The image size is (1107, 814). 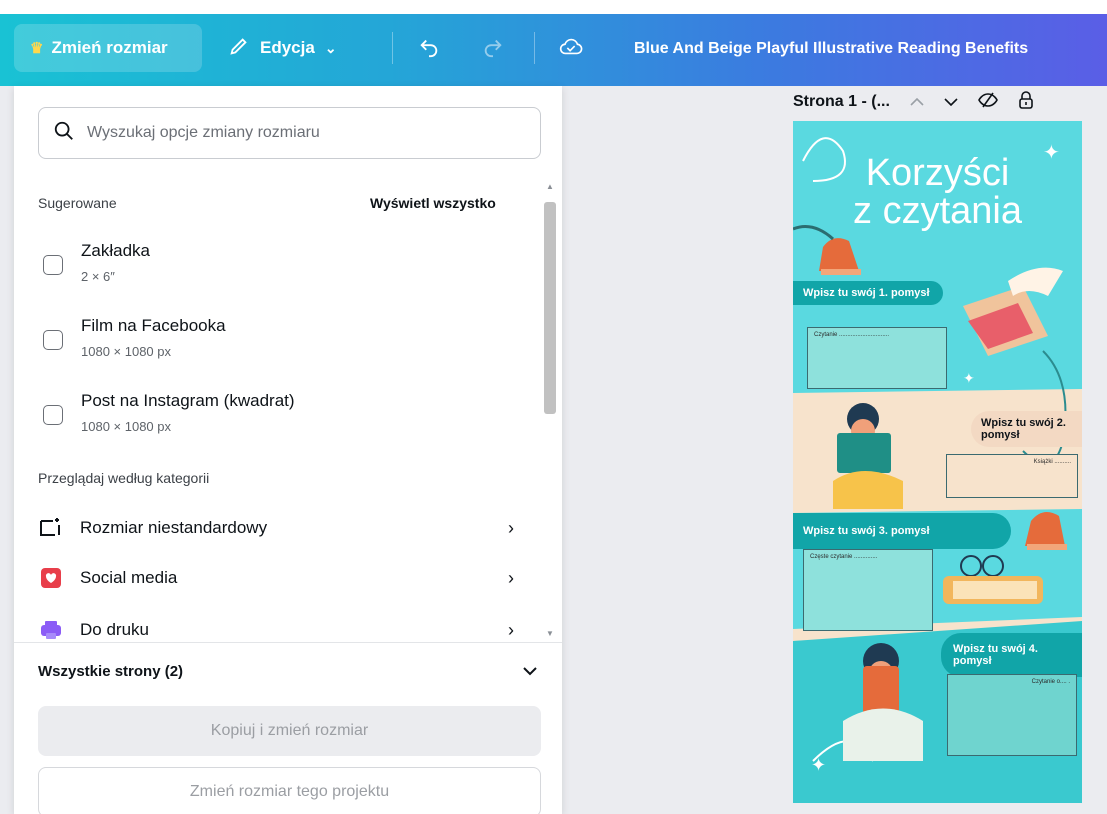 What do you see at coordinates (115, 250) in the screenshot?
I see `suggested-item-name: Zakładka` at bounding box center [115, 250].